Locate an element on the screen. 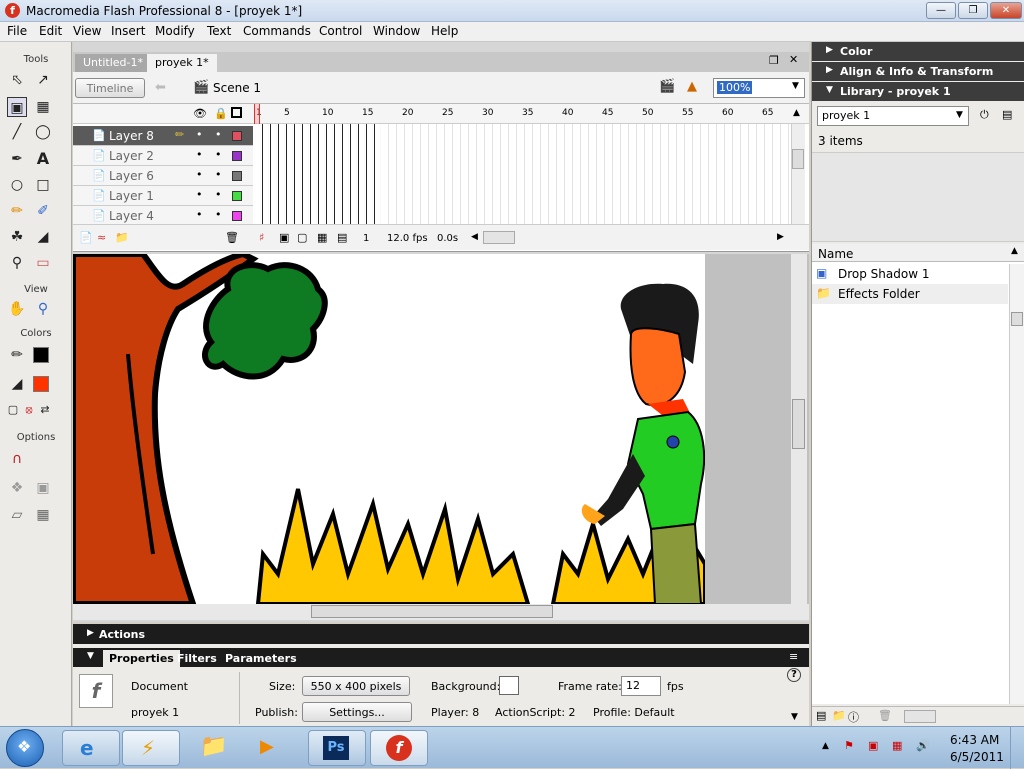 This screenshot has width=1024, height=769. layer-row: 📄 Layer 2 • • is located at coordinates (163, 156).